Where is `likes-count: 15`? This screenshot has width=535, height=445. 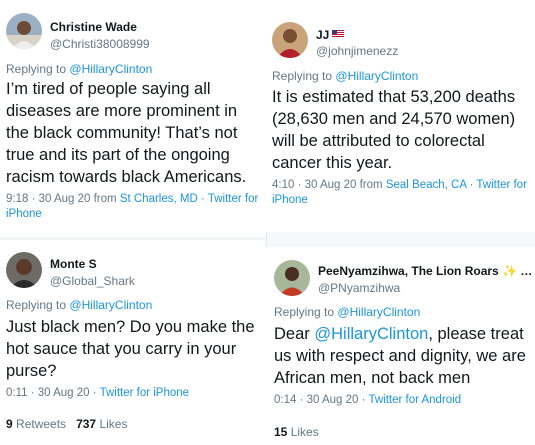 likes-count: 15 is located at coordinates (281, 432).